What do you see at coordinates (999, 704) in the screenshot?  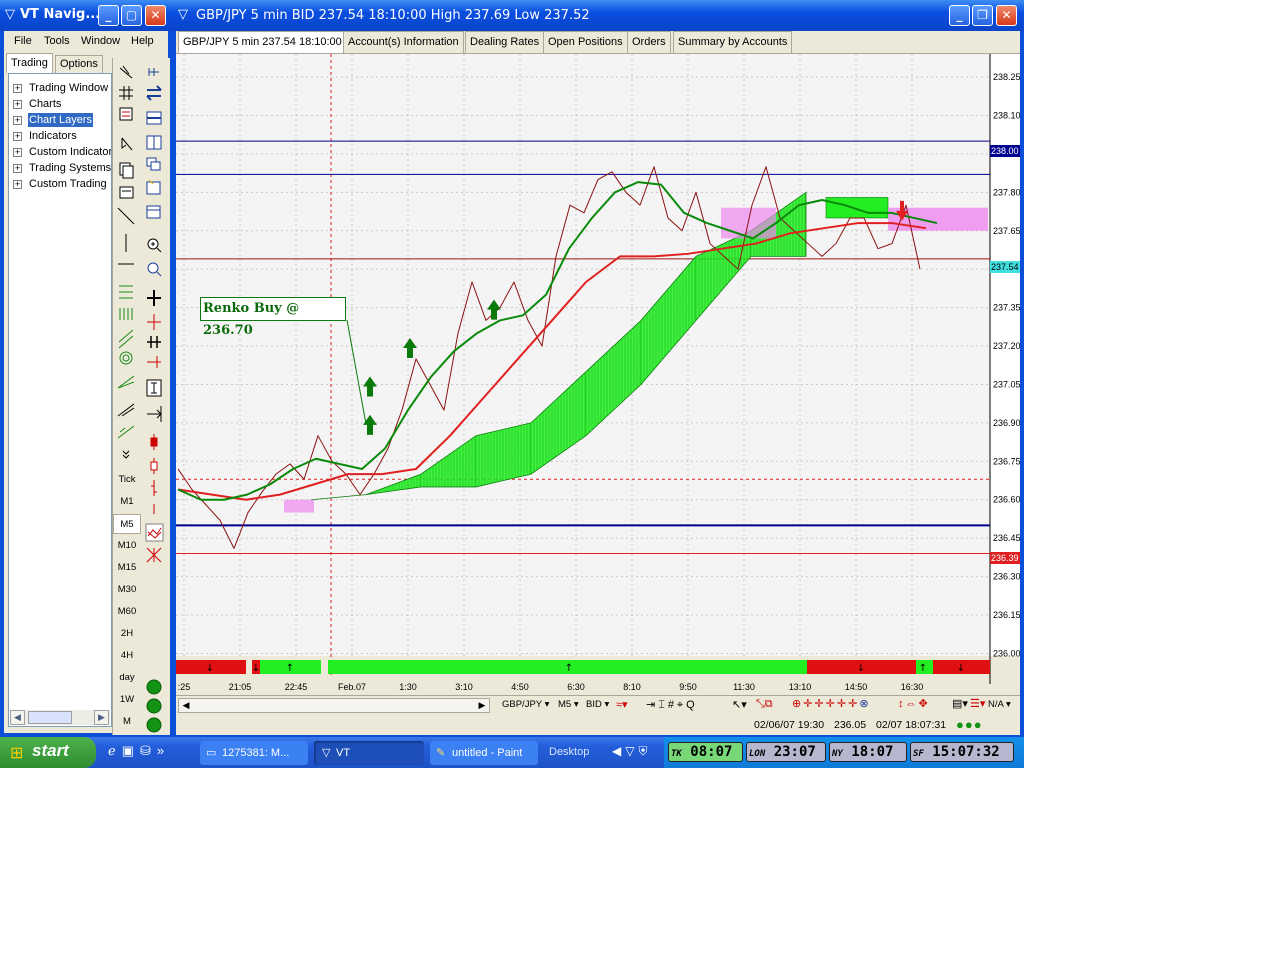 I see `zoom-level-dropdown: N/A ▾` at bounding box center [999, 704].